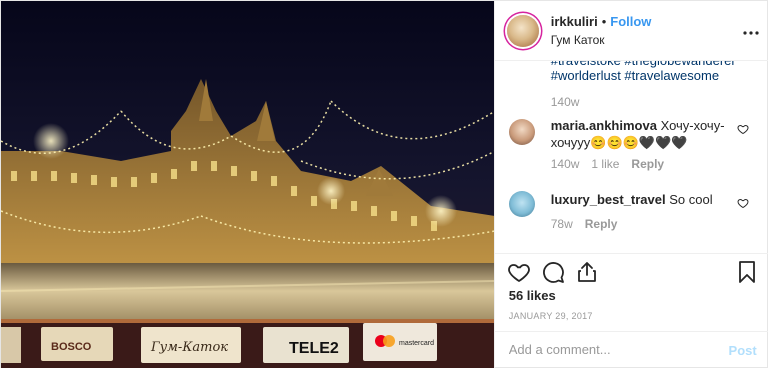 This screenshot has height=368, width=768. I want to click on mastercard-sign-text: mastercard, so click(416, 343).